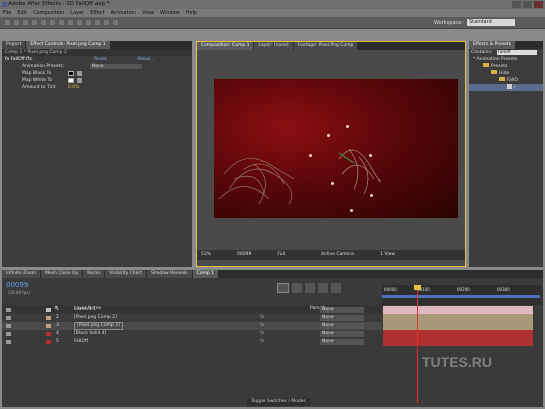 The height and width of the screenshot is (409, 545). Describe the element at coordinates (125, 274) in the screenshot. I see `tab-visibility-chart: Visibility Chart` at that location.